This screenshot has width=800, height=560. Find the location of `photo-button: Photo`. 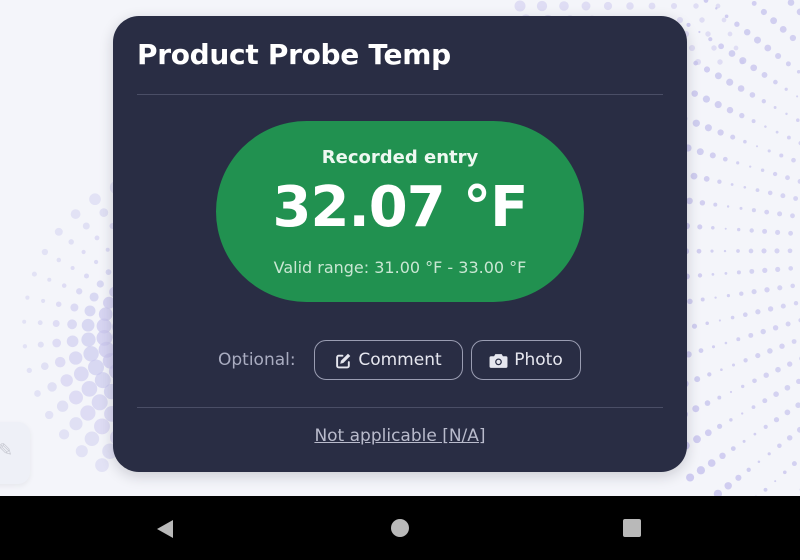

photo-button: Photo is located at coordinates (526, 360).